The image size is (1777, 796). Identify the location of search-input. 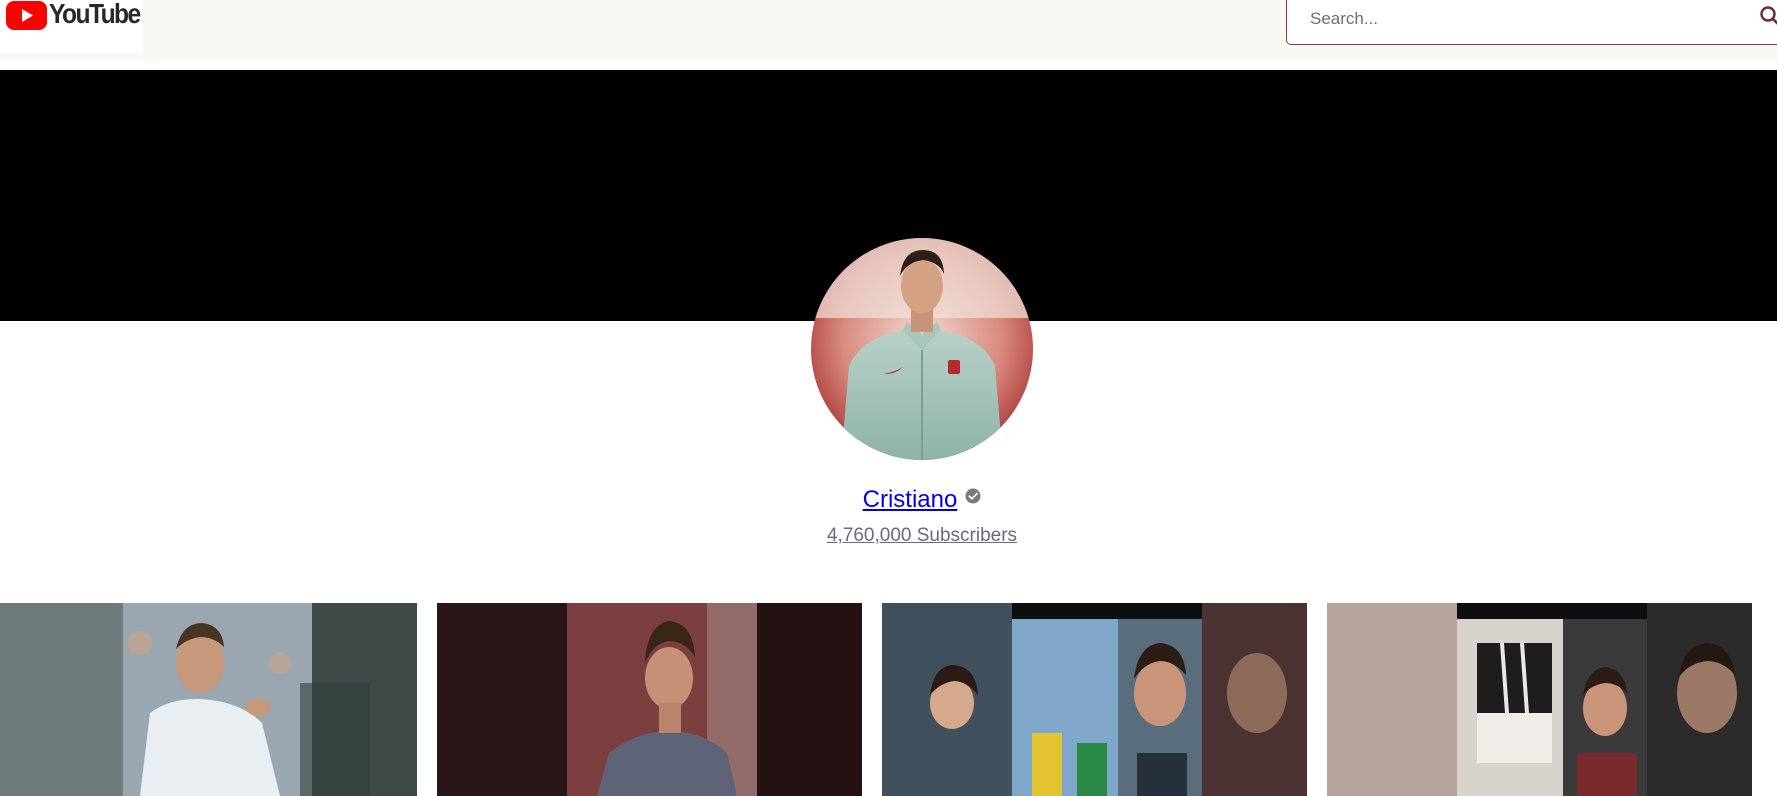
(1510, 19).